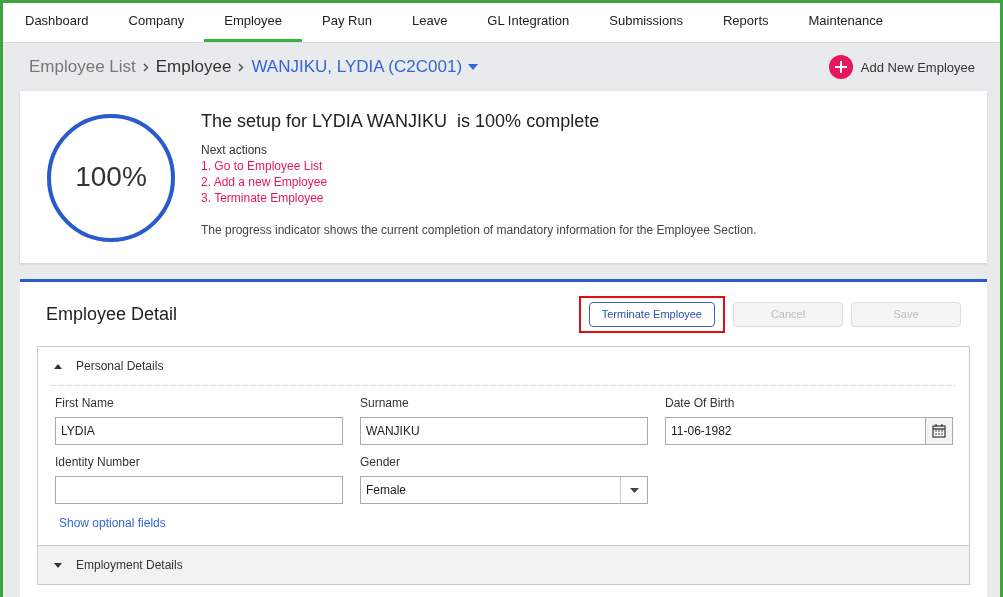  Describe the element at coordinates (347, 22) in the screenshot. I see `nav-tab: Pay Run` at that location.